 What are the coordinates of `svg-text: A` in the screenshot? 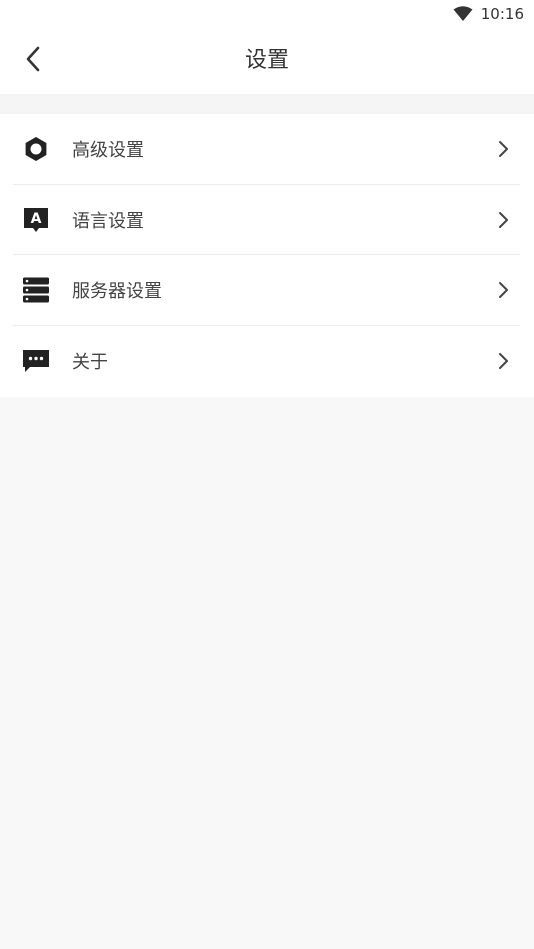 It's located at (36, 219).